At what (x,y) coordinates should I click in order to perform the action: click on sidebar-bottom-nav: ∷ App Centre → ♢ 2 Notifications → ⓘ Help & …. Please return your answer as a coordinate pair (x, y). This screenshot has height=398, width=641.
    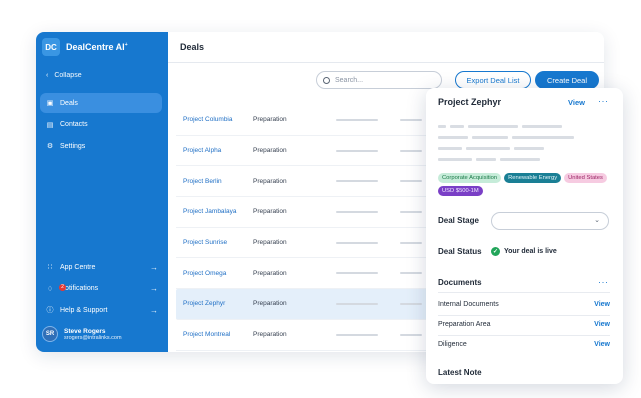
    Looking at the image, I should click on (101, 289).